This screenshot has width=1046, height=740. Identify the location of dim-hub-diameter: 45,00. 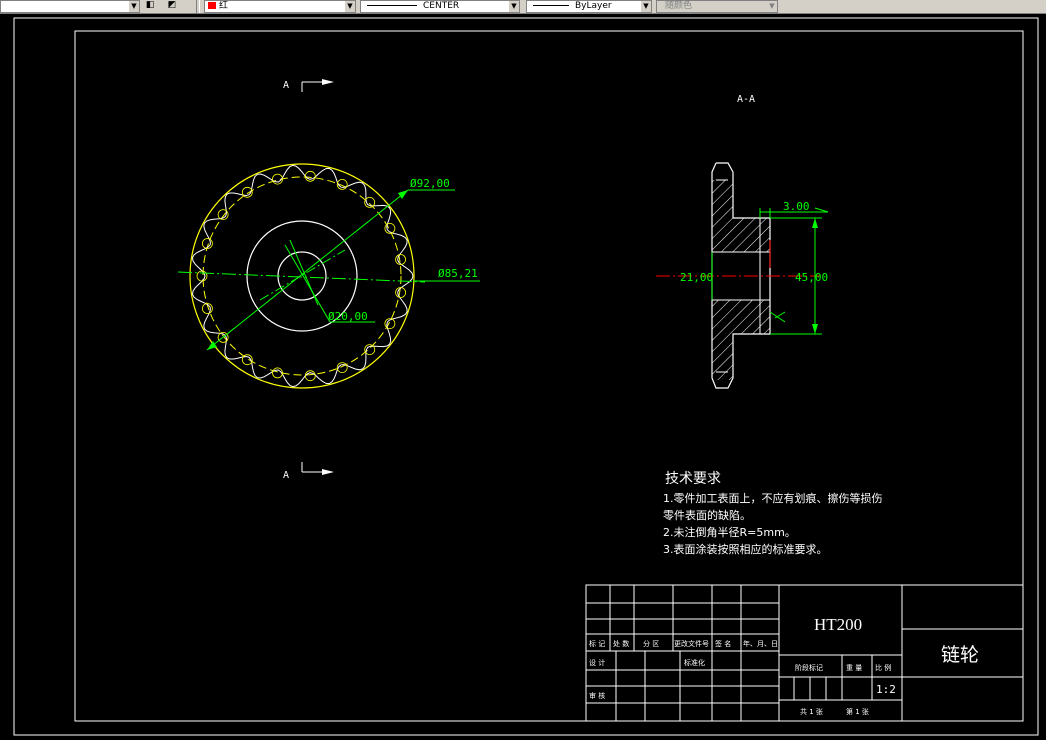
(811, 277).